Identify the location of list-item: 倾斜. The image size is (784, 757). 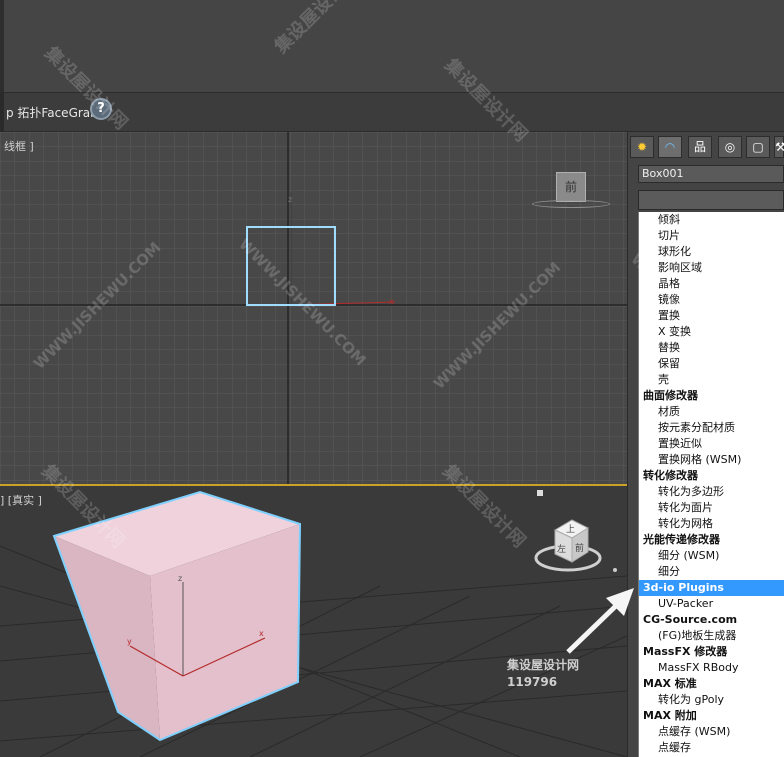
(711, 220).